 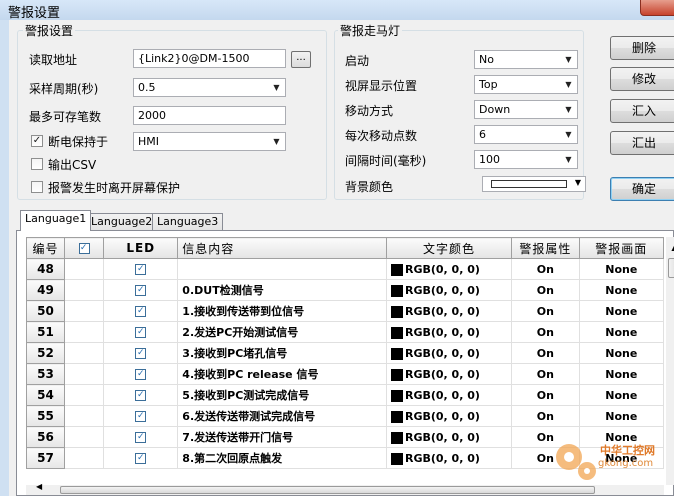 I want to click on table-row: 49 ✓ 0.DUT检测信号 RGB(0, 0, 0) On None, so click(x=345, y=290).